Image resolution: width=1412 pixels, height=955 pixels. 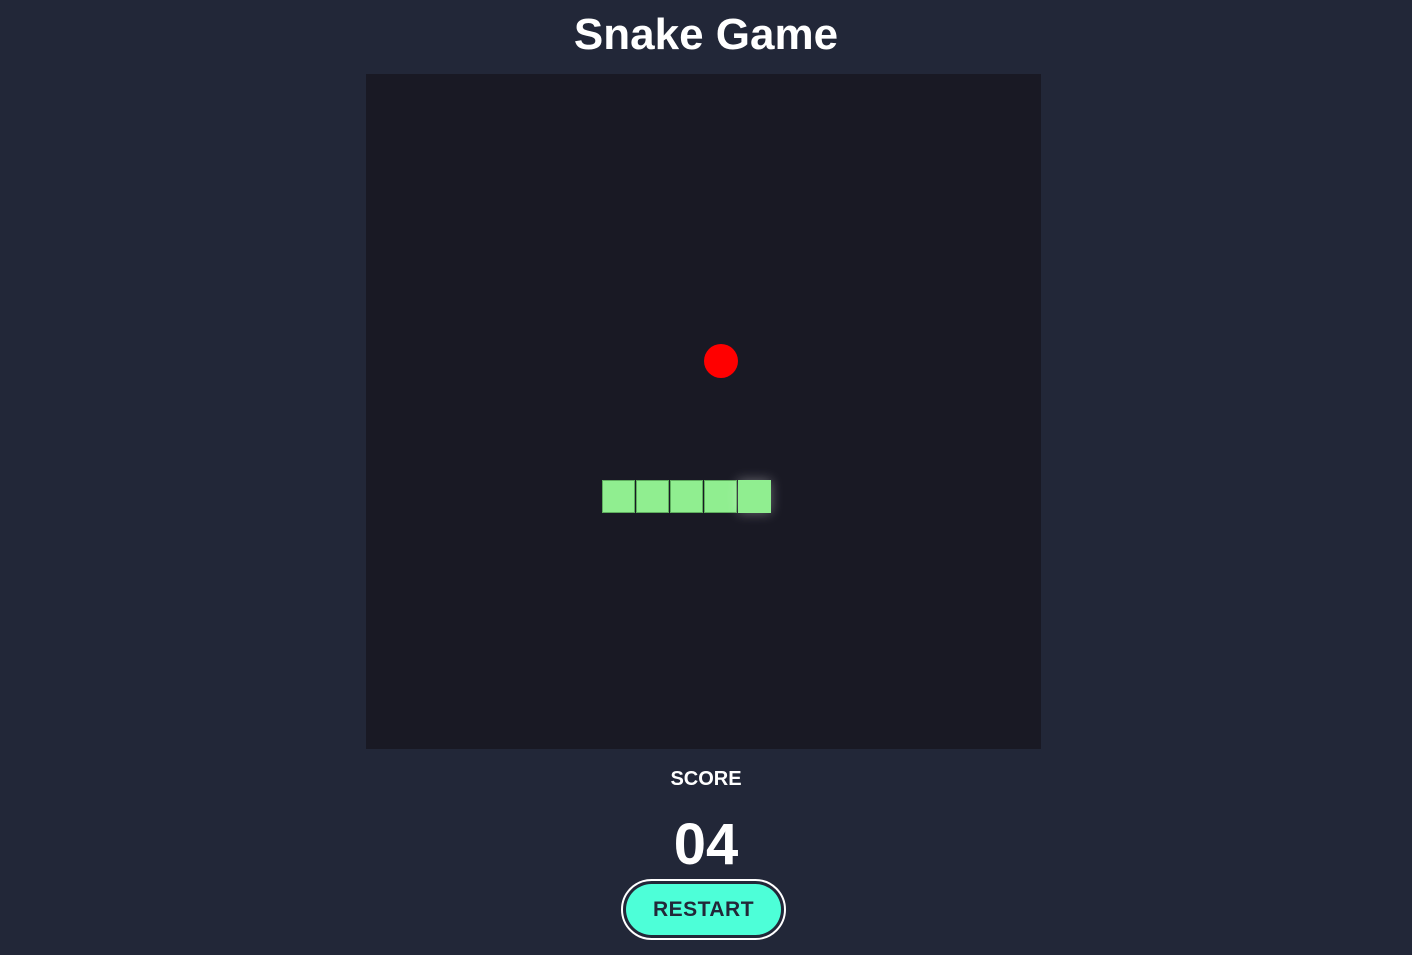 I want to click on food-apple, so click(x=721, y=361).